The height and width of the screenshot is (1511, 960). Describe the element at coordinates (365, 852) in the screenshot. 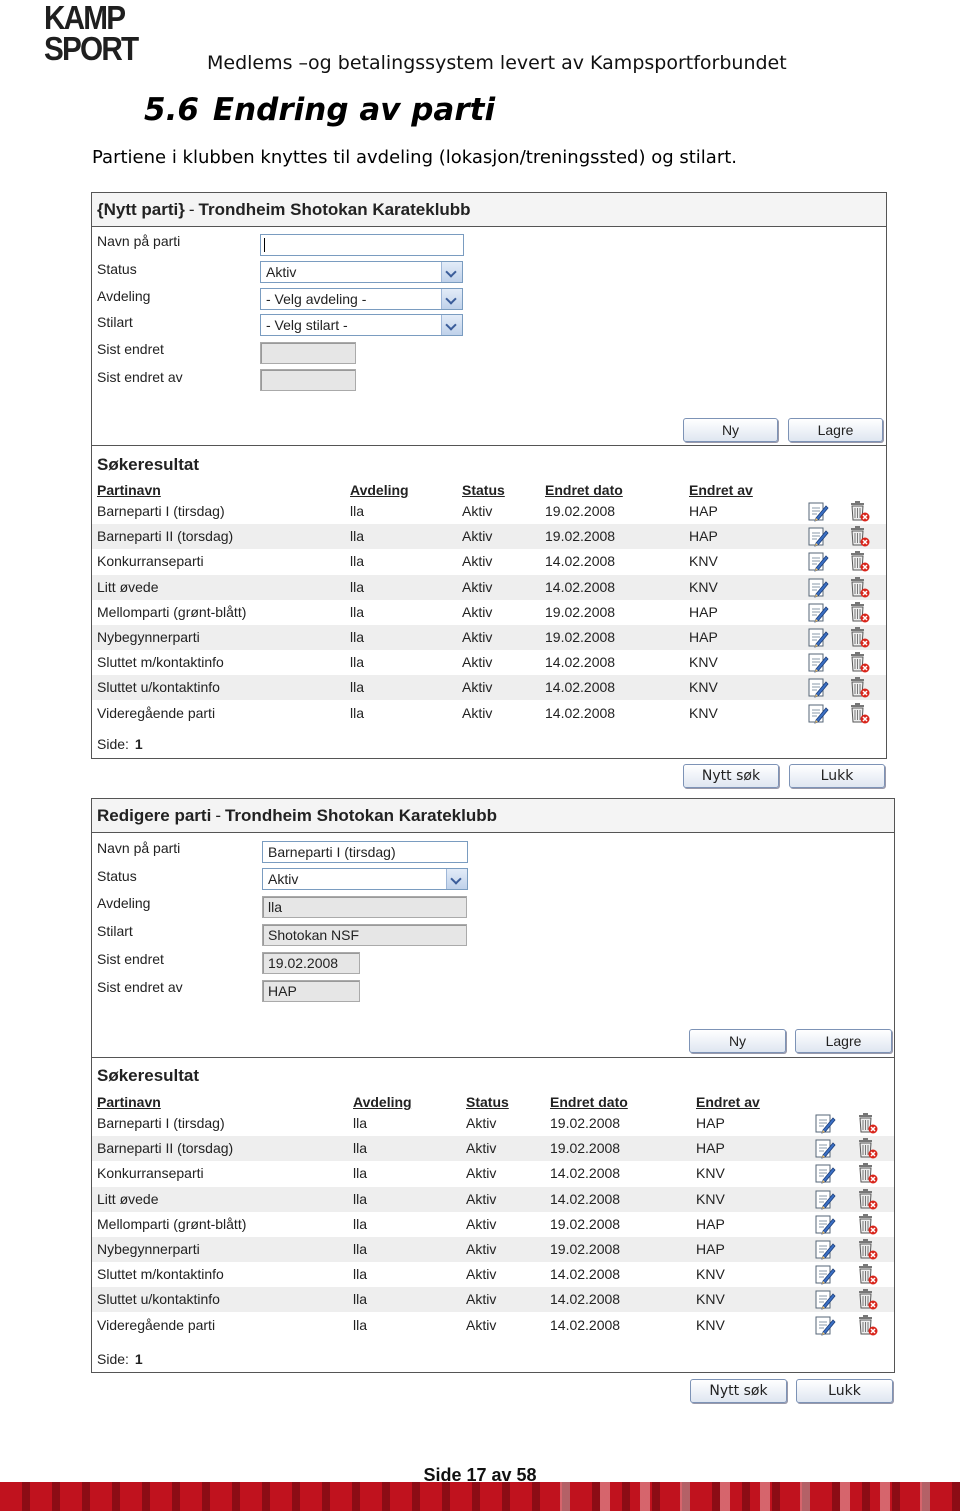

I see `party-name-input: Barneparti I (tirsdag)` at that location.